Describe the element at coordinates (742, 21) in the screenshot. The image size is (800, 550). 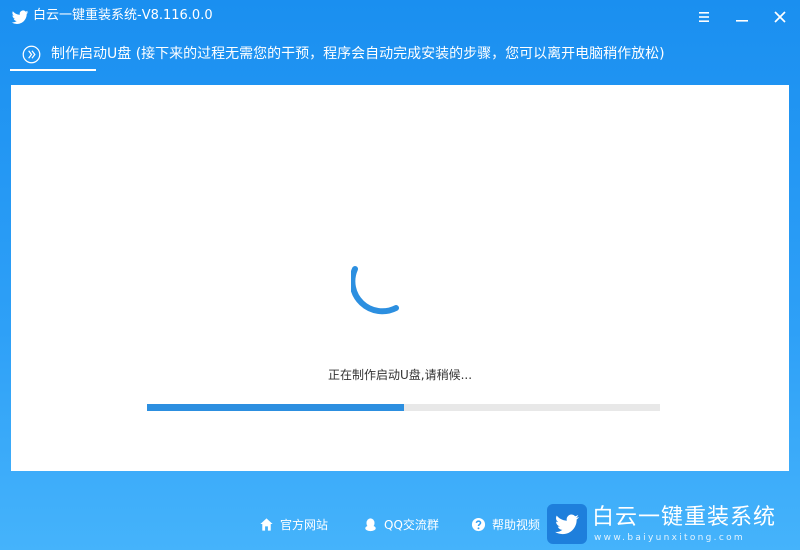
I see `minimize-icon` at that location.